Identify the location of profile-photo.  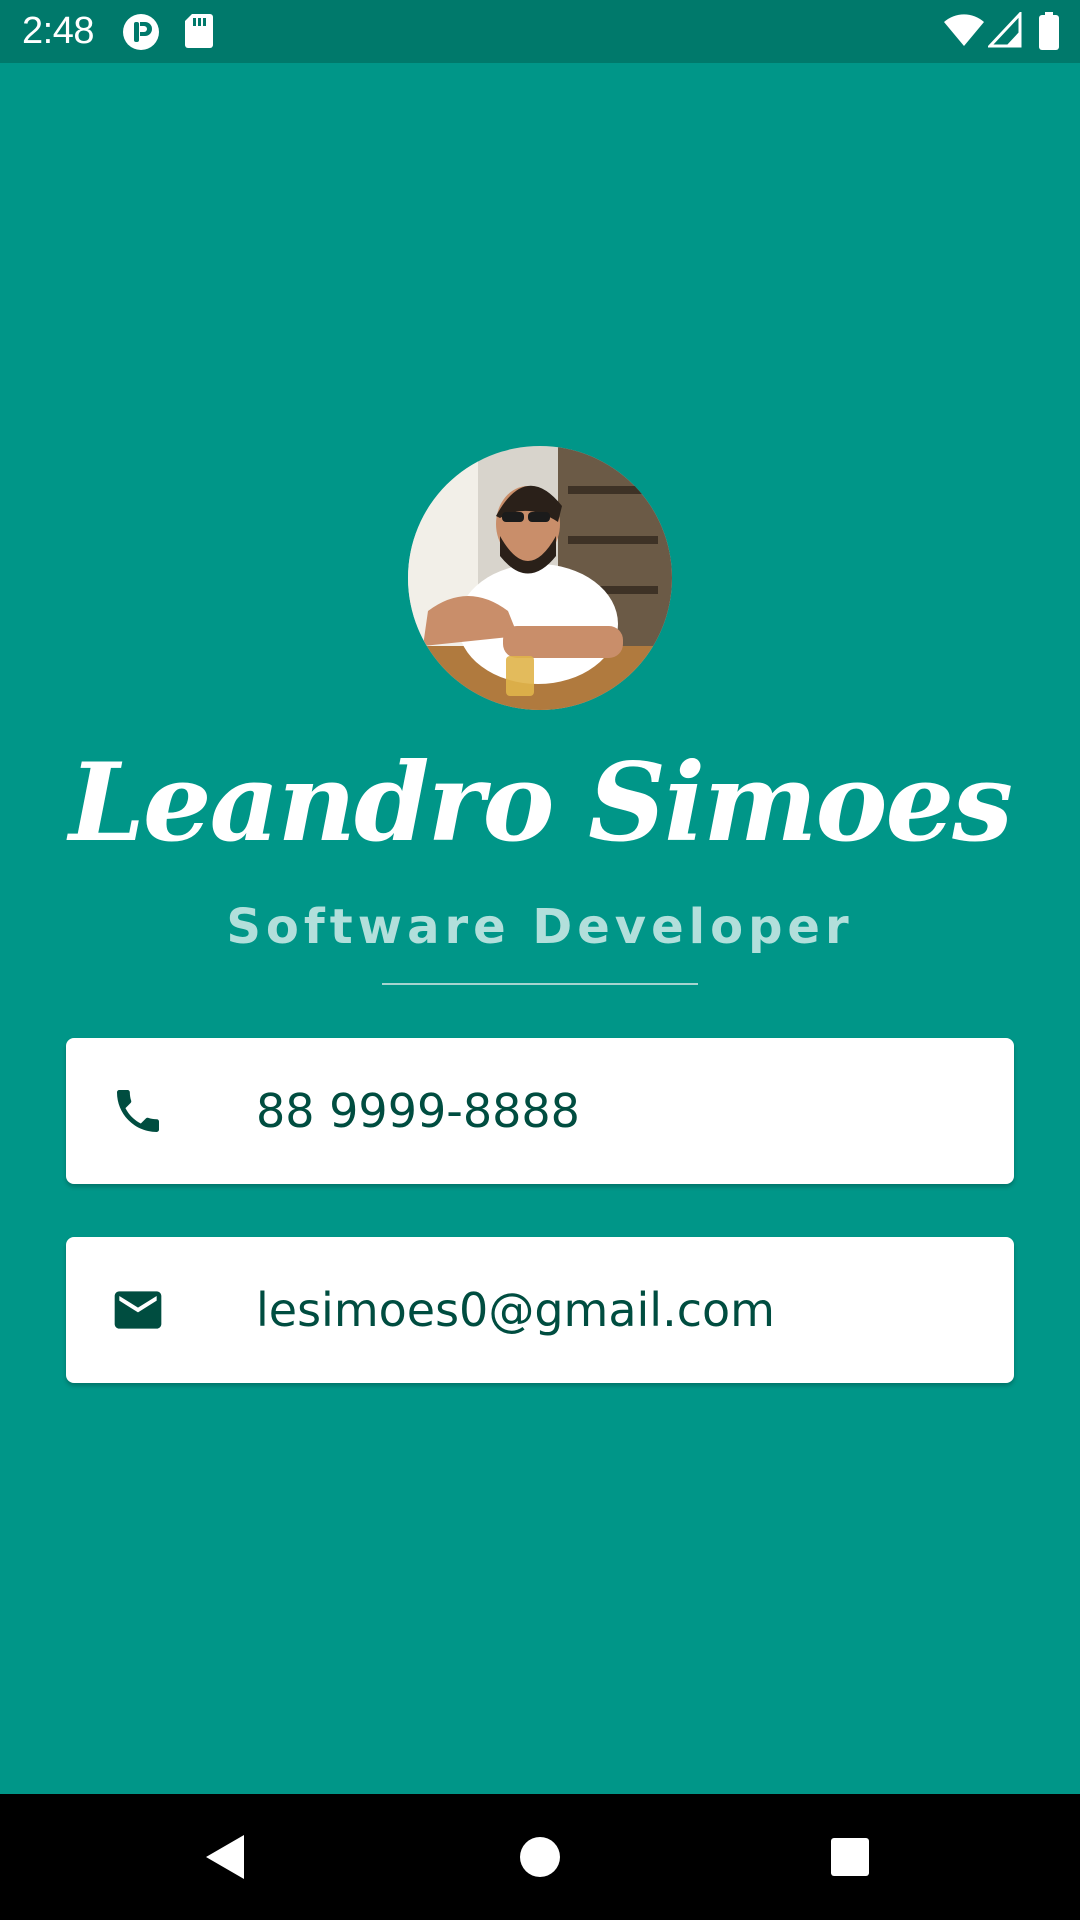
(540, 578).